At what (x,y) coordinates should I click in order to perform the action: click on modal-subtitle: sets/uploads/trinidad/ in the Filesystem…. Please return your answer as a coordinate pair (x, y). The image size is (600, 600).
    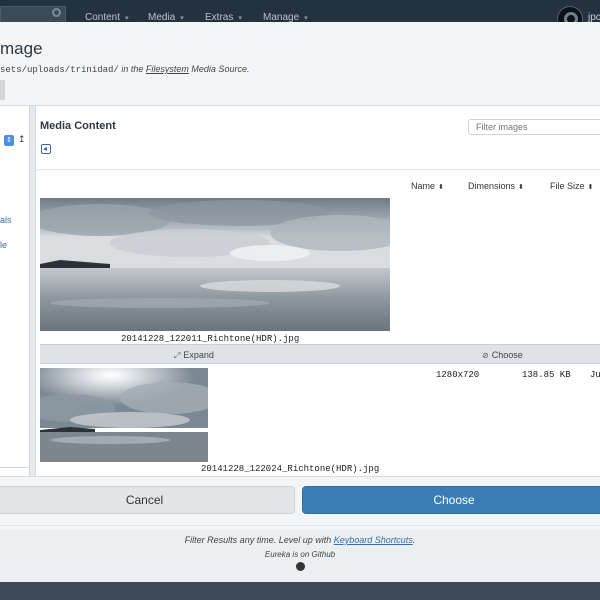
    Looking at the image, I should click on (124, 69).